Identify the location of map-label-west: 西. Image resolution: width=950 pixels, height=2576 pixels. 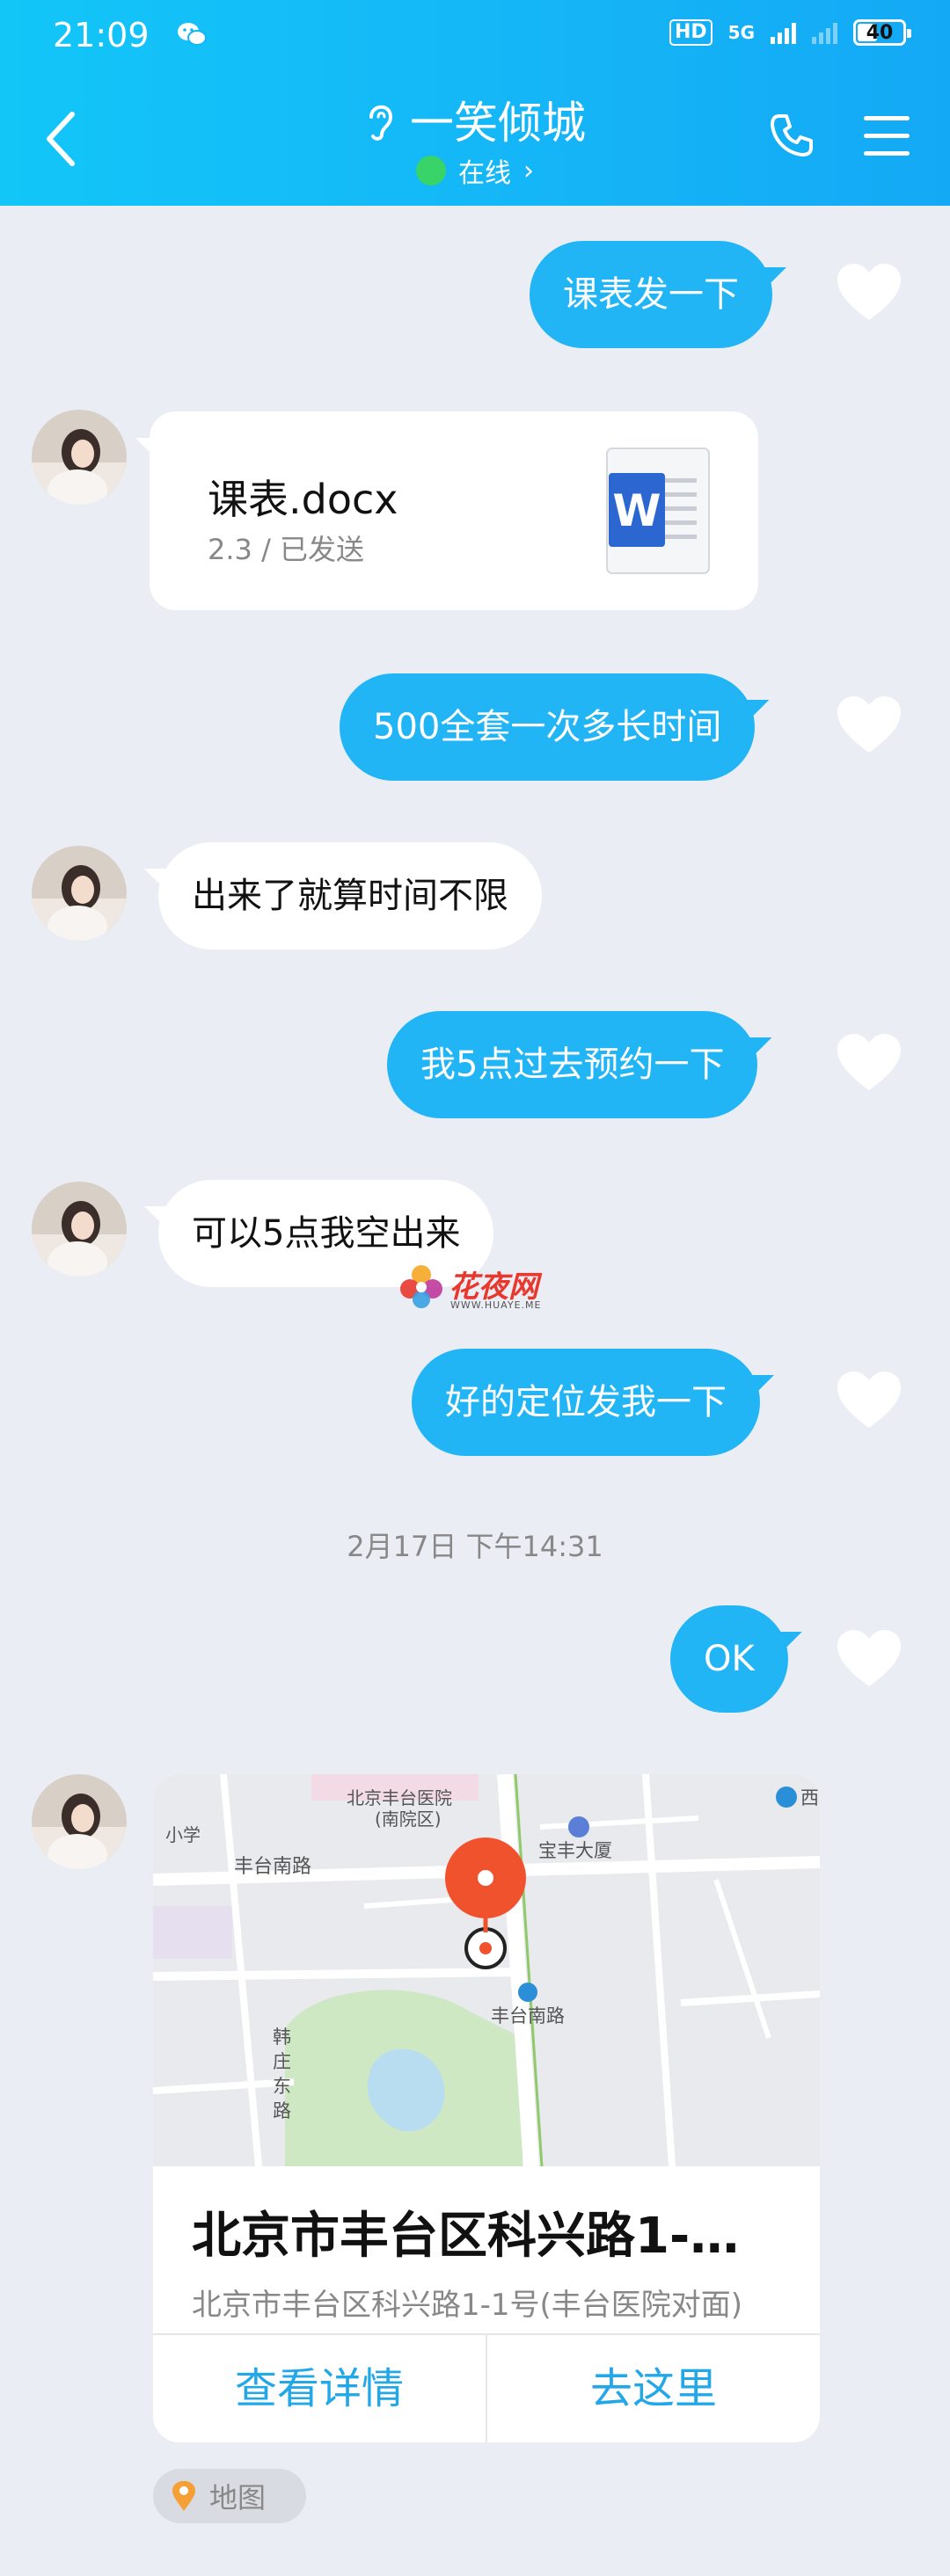
(809, 1797).